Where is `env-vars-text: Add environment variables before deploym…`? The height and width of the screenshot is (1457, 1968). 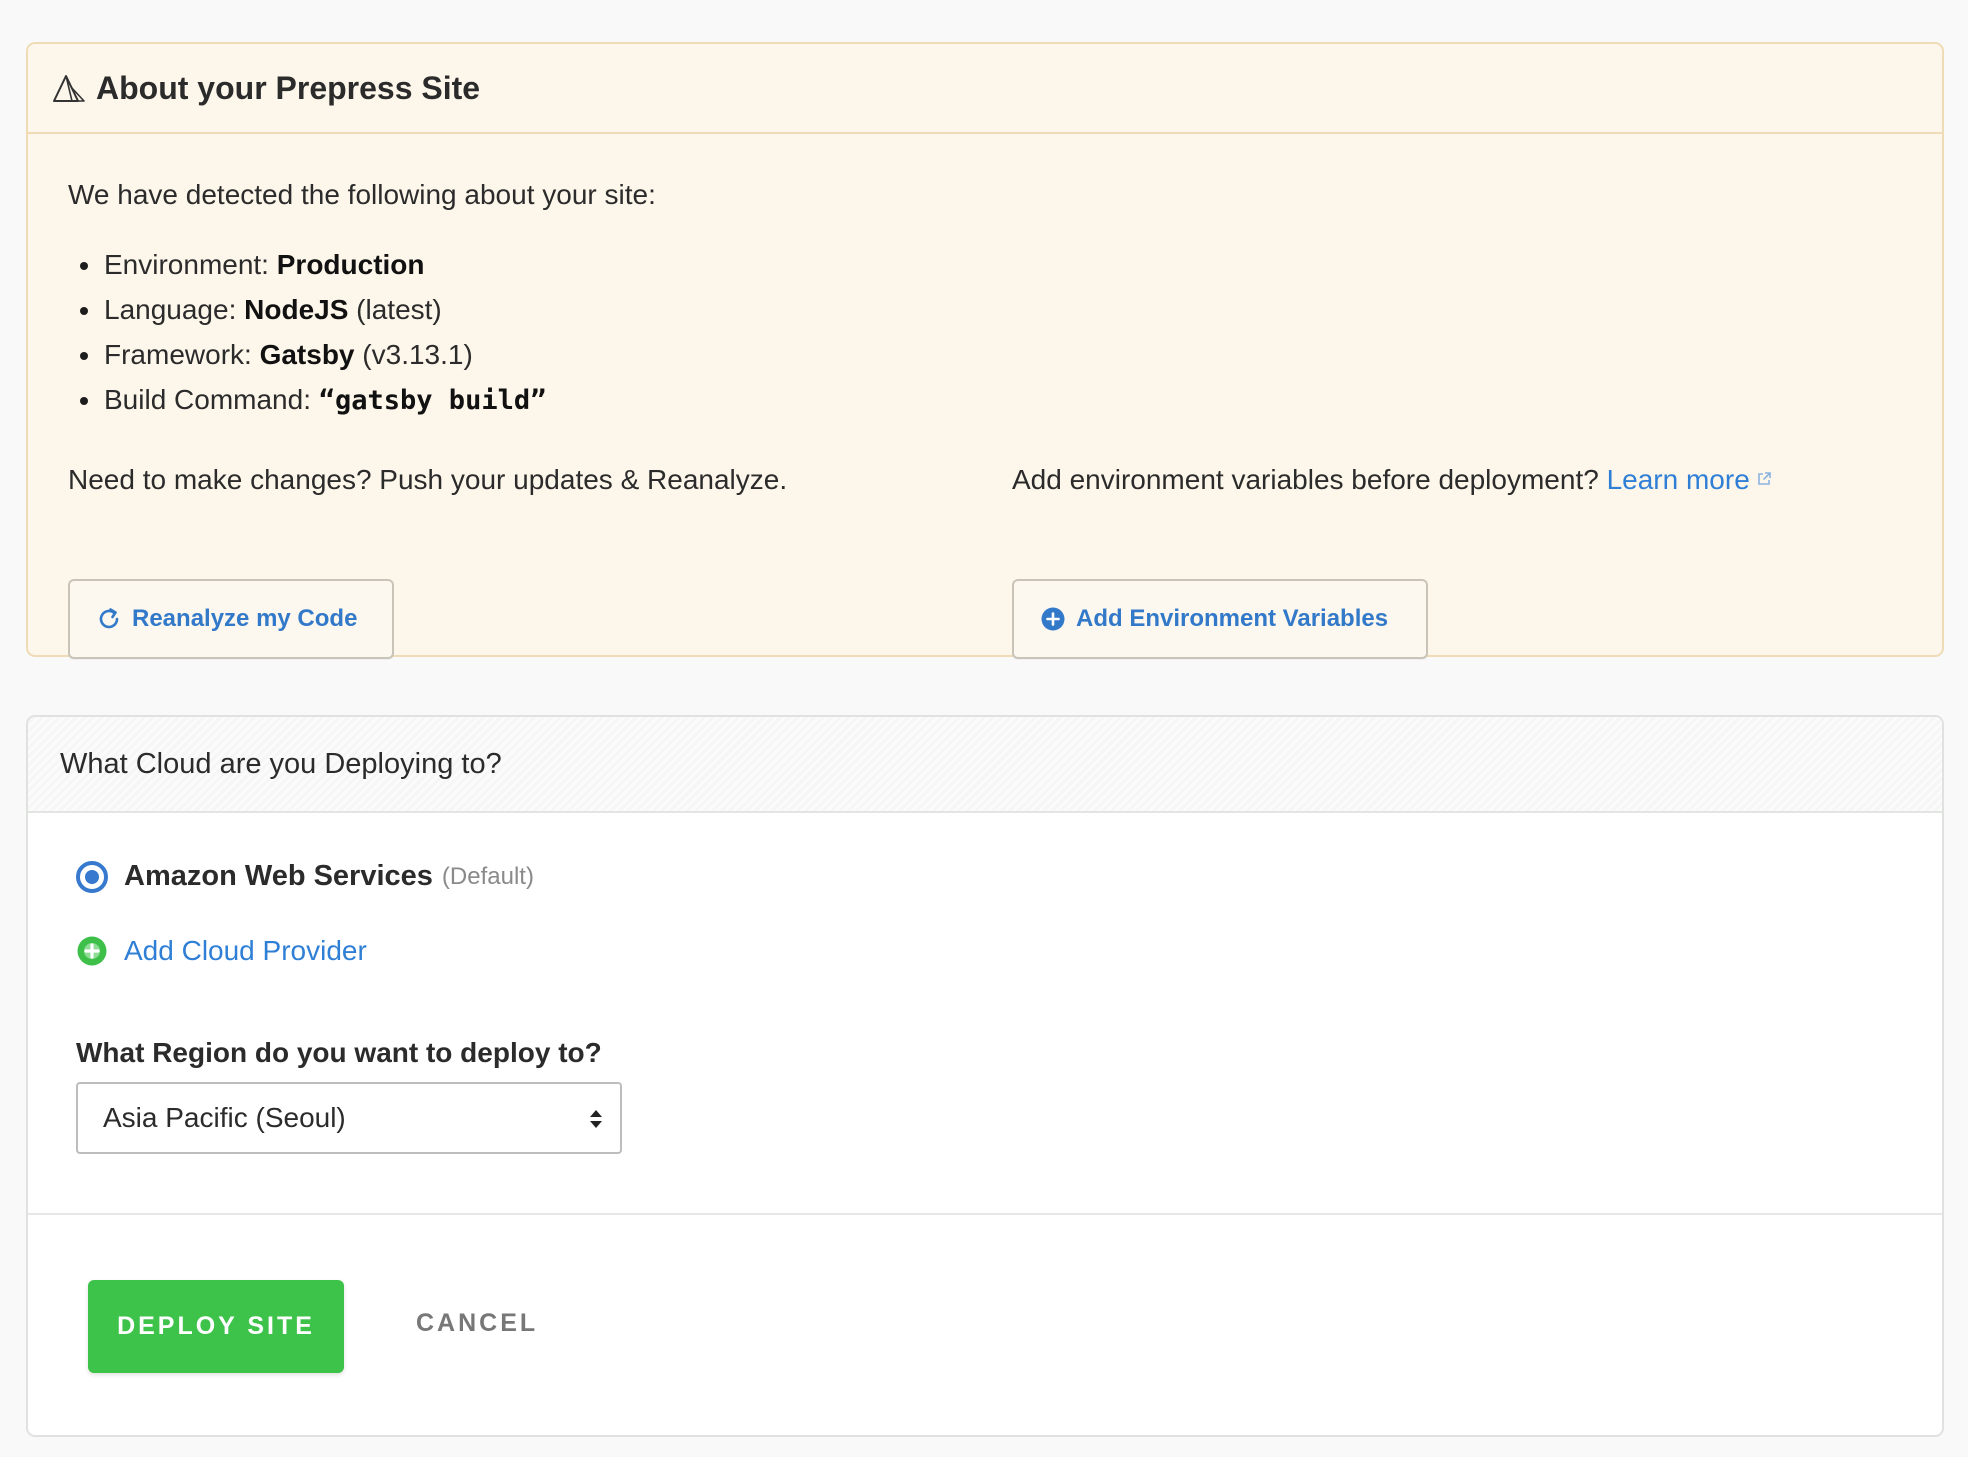
env-vars-text: Add environment variables before deploym… is located at coordinates (1392, 480).